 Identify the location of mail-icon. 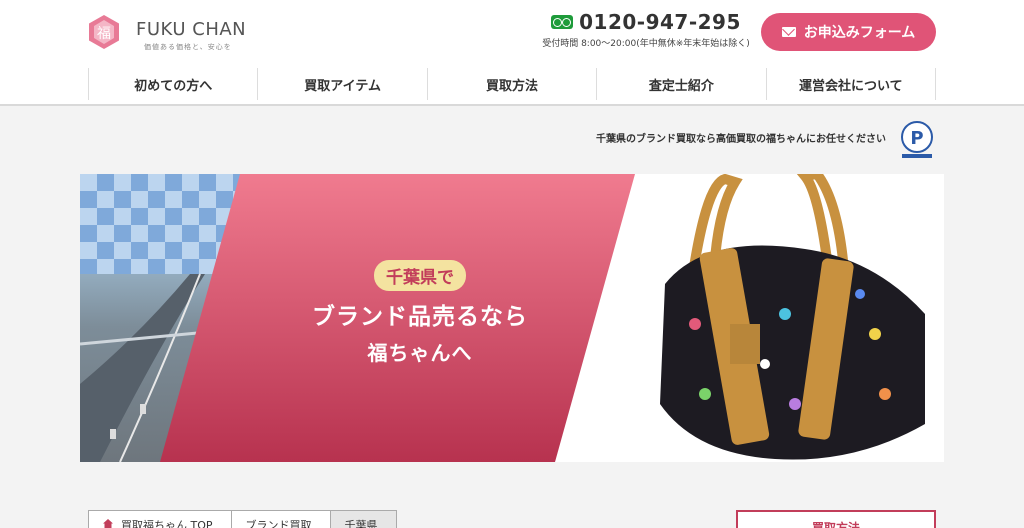
(788, 32).